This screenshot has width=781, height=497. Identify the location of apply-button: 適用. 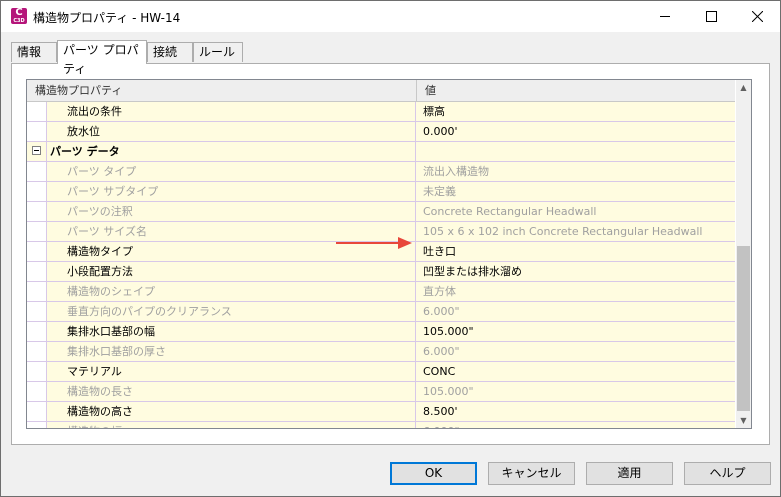
(629, 473).